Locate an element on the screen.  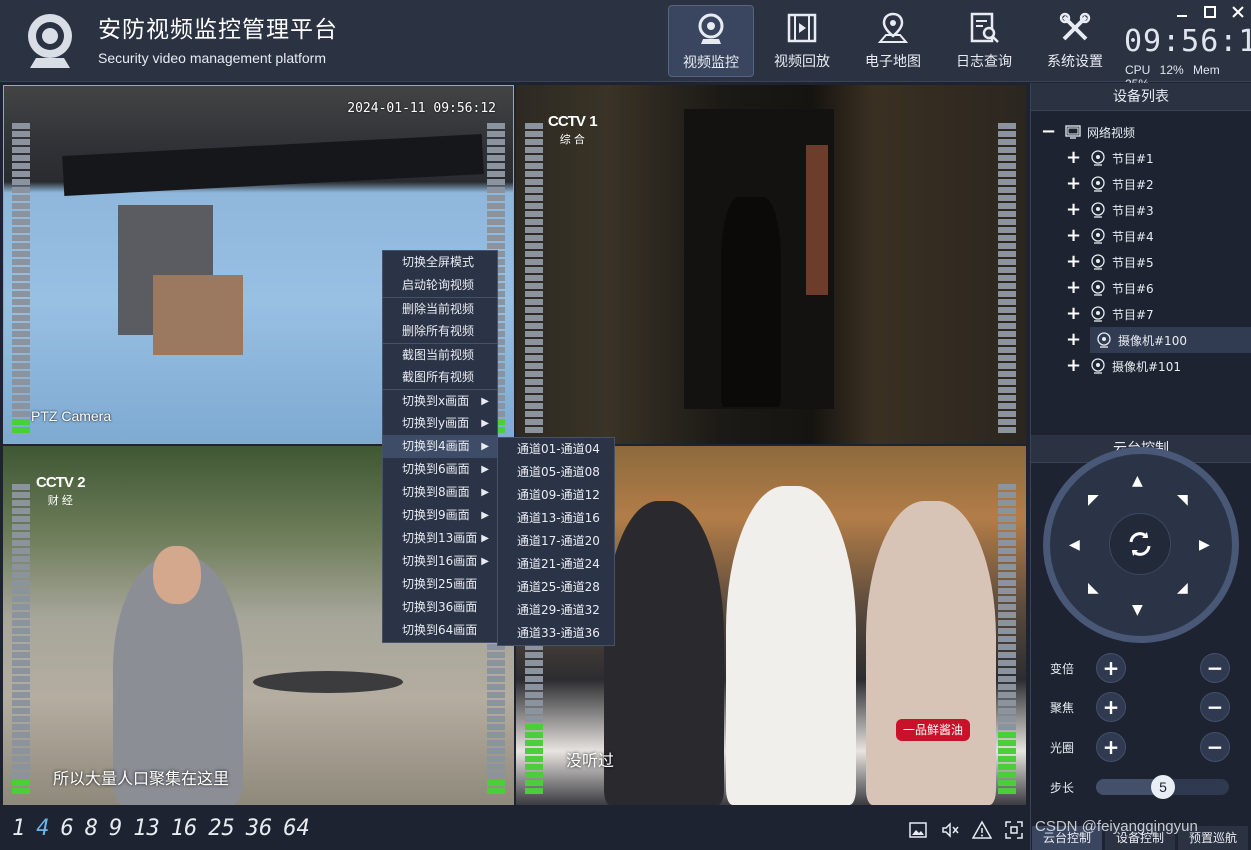
submenu-item-channel: 通道05-通道08 is located at coordinates (556, 472).